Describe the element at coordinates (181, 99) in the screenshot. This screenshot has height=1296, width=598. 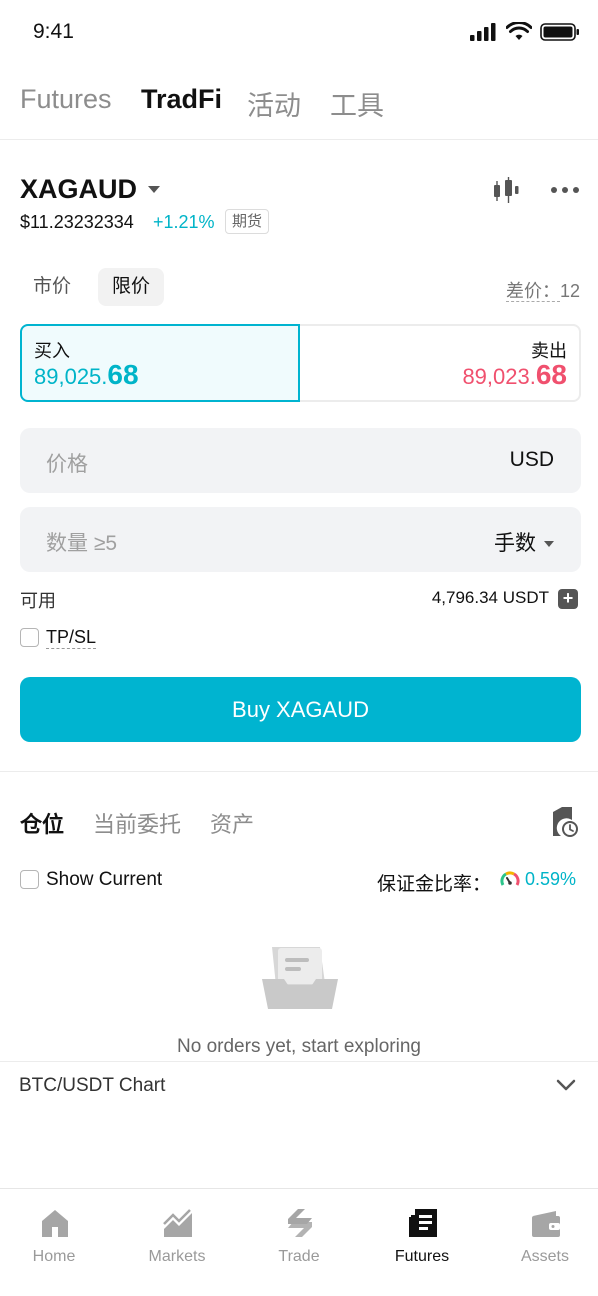
I see `tab-tradfi: TradFi` at that location.